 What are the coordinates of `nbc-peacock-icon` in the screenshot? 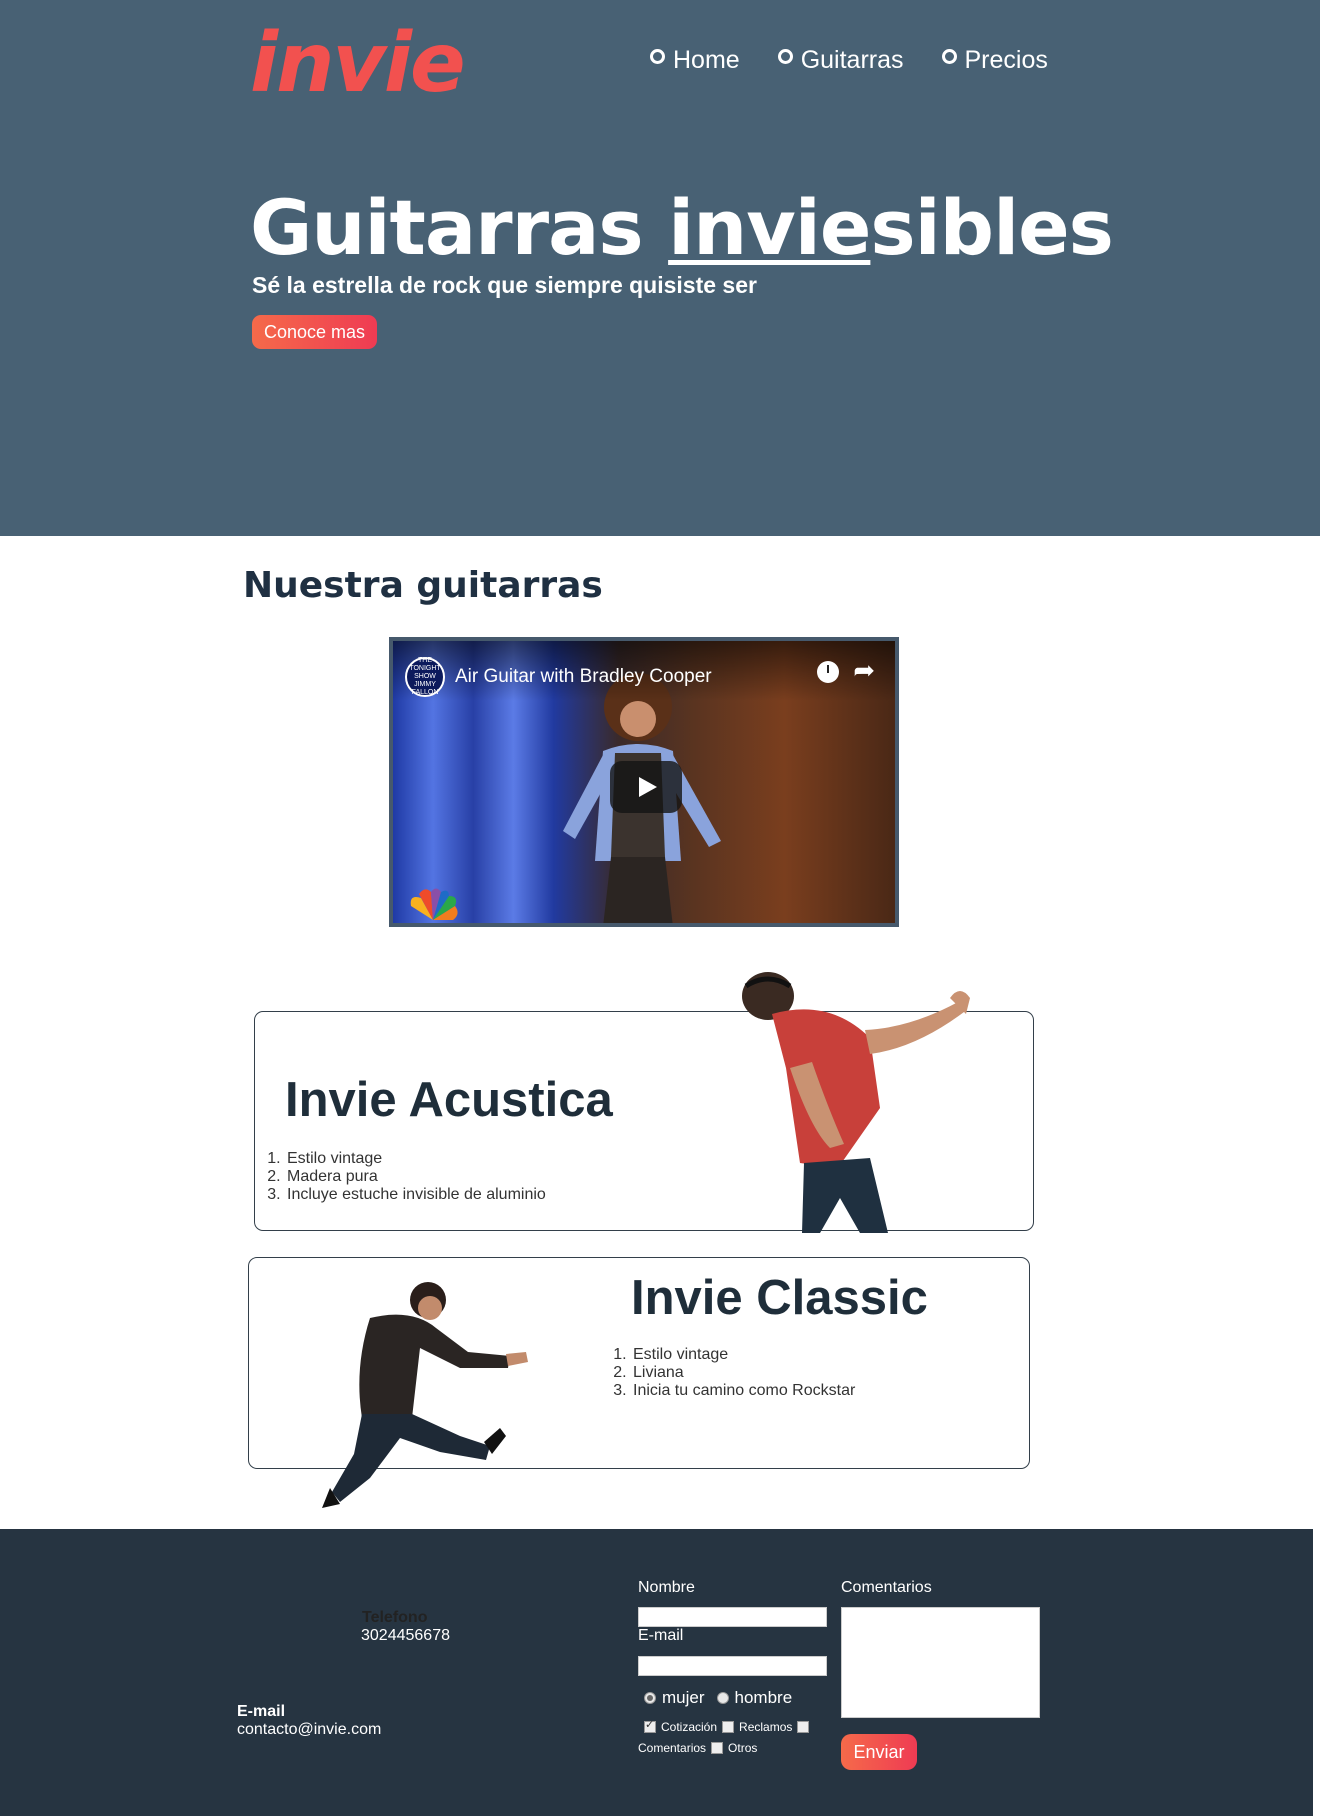 It's located at (434, 904).